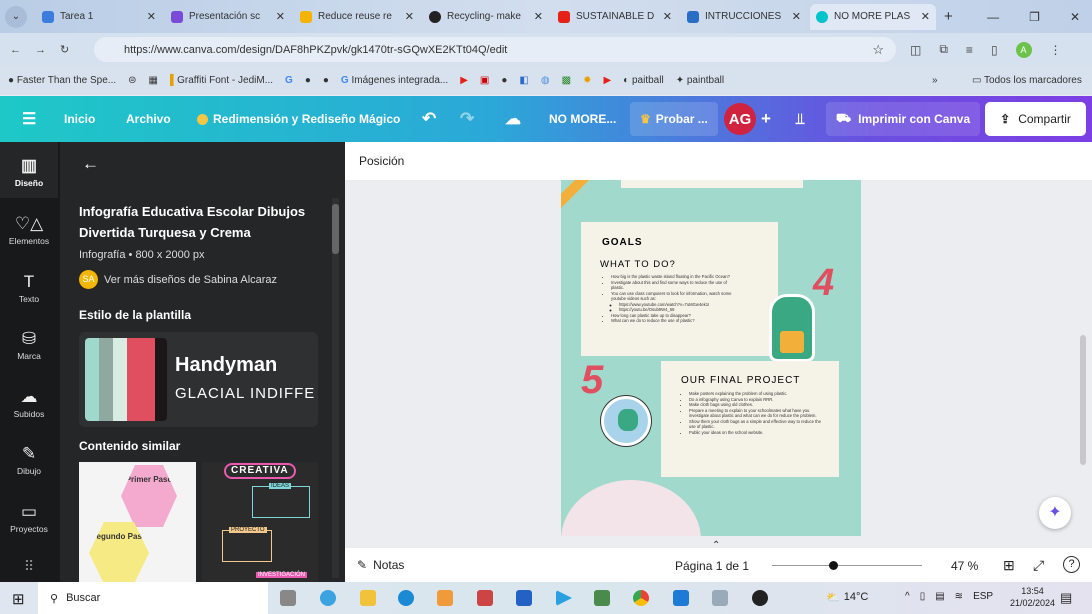 This screenshot has width=1092, height=614. I want to click on extension-icon: ◫, so click(915, 50).